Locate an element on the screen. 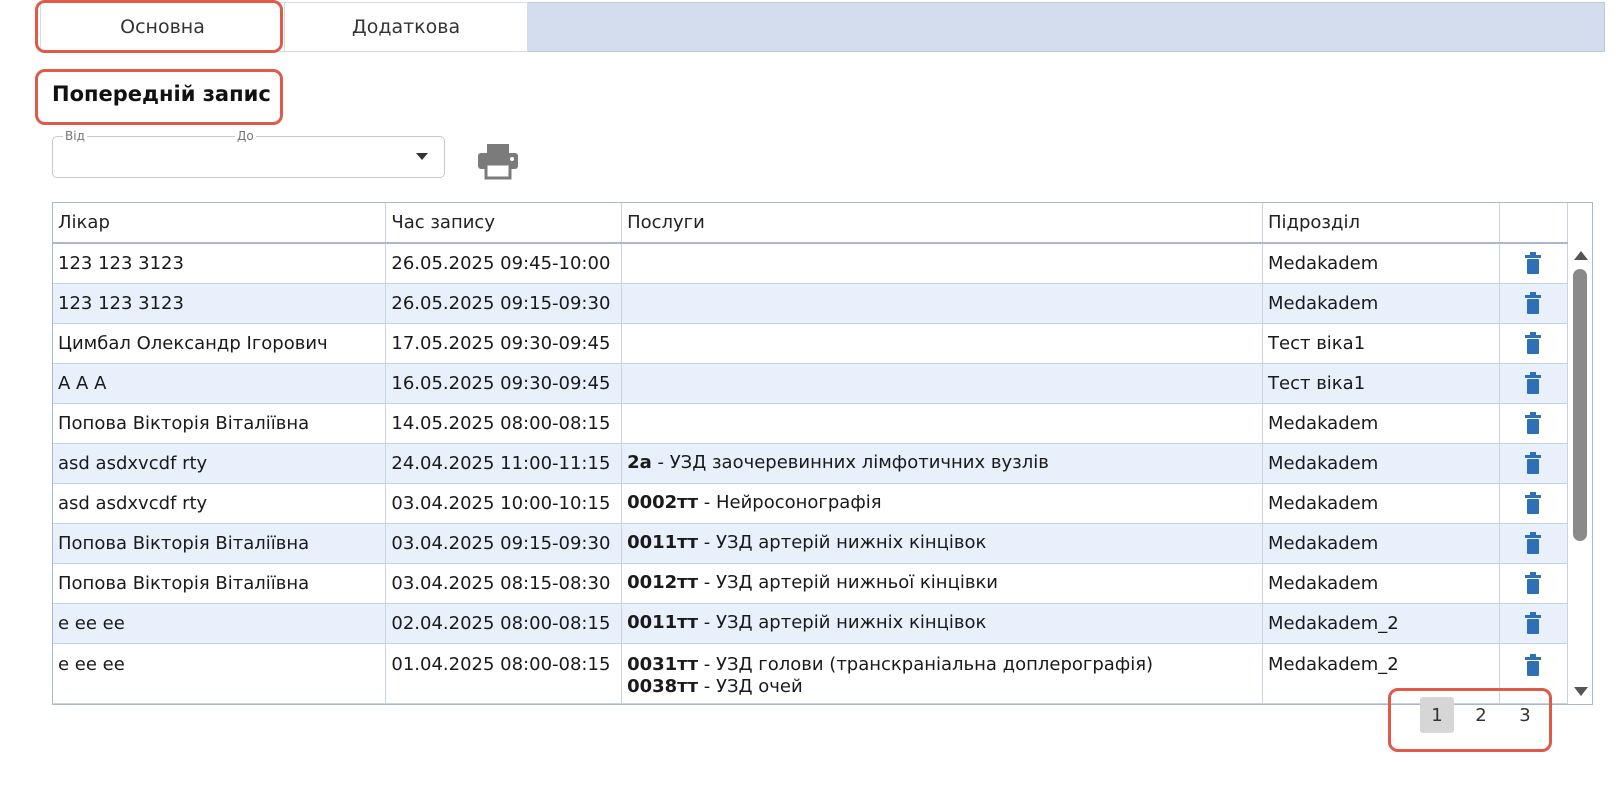 The width and height of the screenshot is (1619, 794). pagination: 123 is located at coordinates (1486, 715).